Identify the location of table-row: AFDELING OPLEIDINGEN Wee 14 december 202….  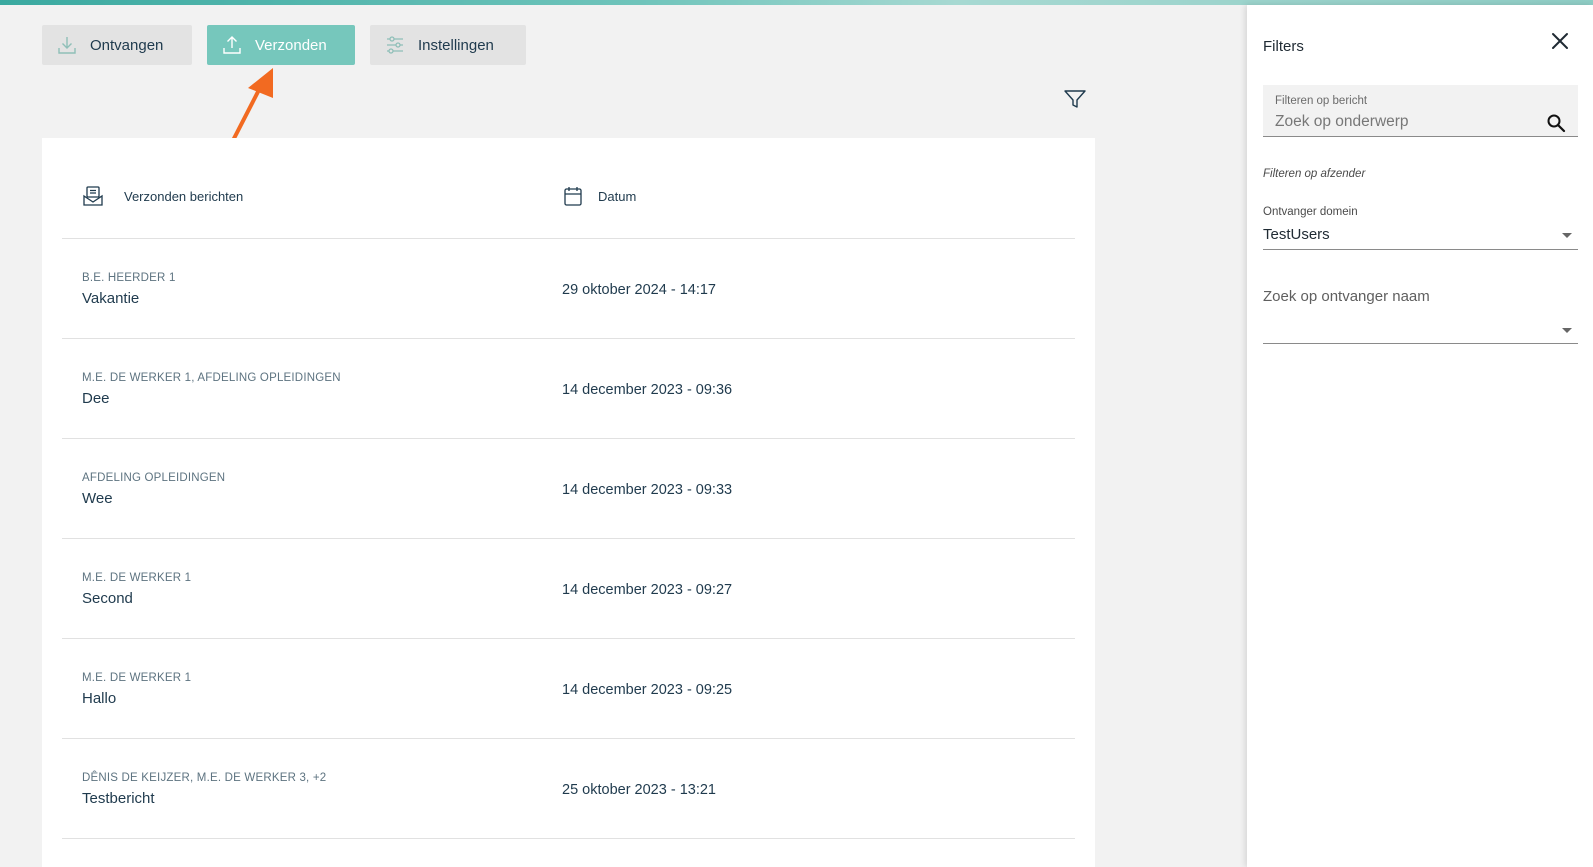
(568, 489).